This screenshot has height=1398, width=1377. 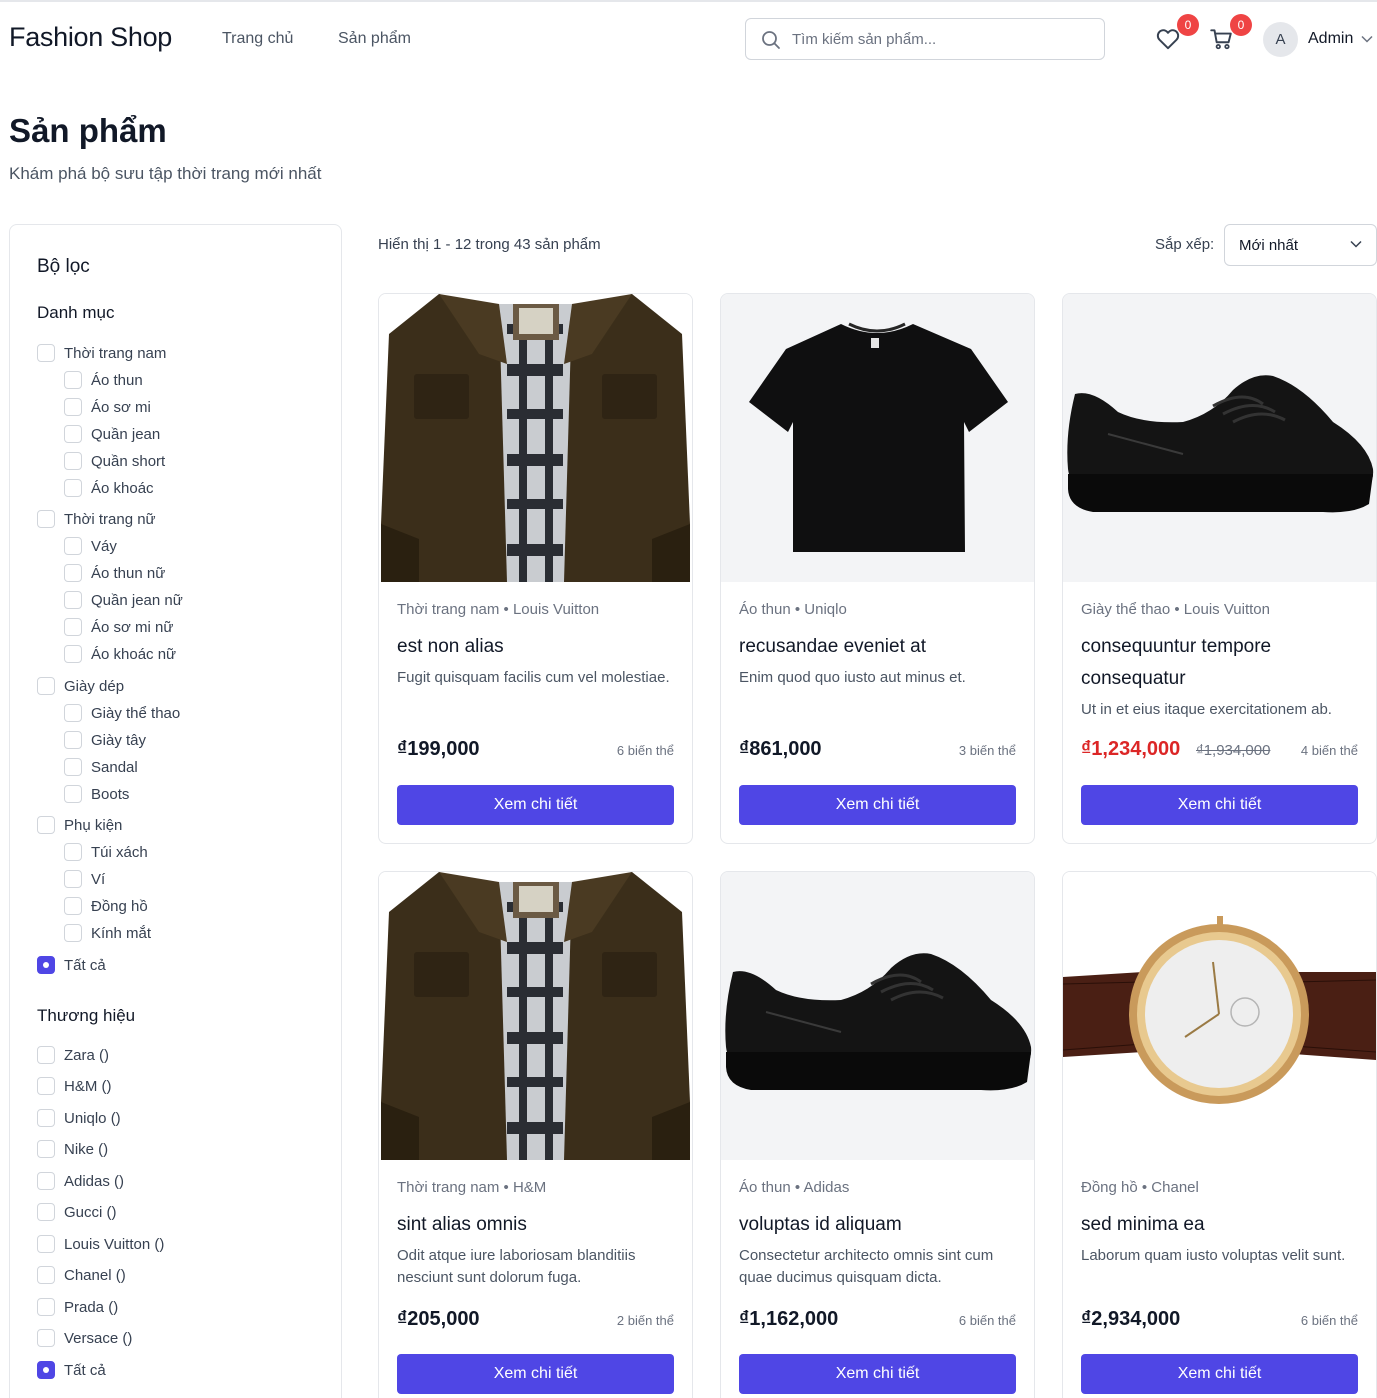 What do you see at coordinates (100, 1244) in the screenshot?
I see `brand-checkbox: Louis Vuitton ()` at bounding box center [100, 1244].